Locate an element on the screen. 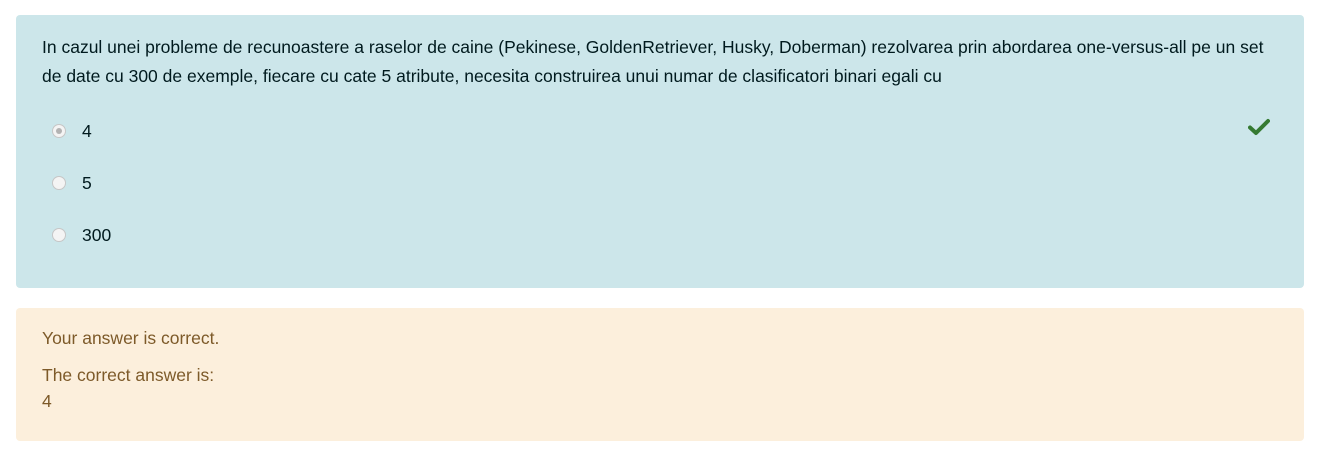  correct-answer-value: 4 is located at coordinates (47, 401).